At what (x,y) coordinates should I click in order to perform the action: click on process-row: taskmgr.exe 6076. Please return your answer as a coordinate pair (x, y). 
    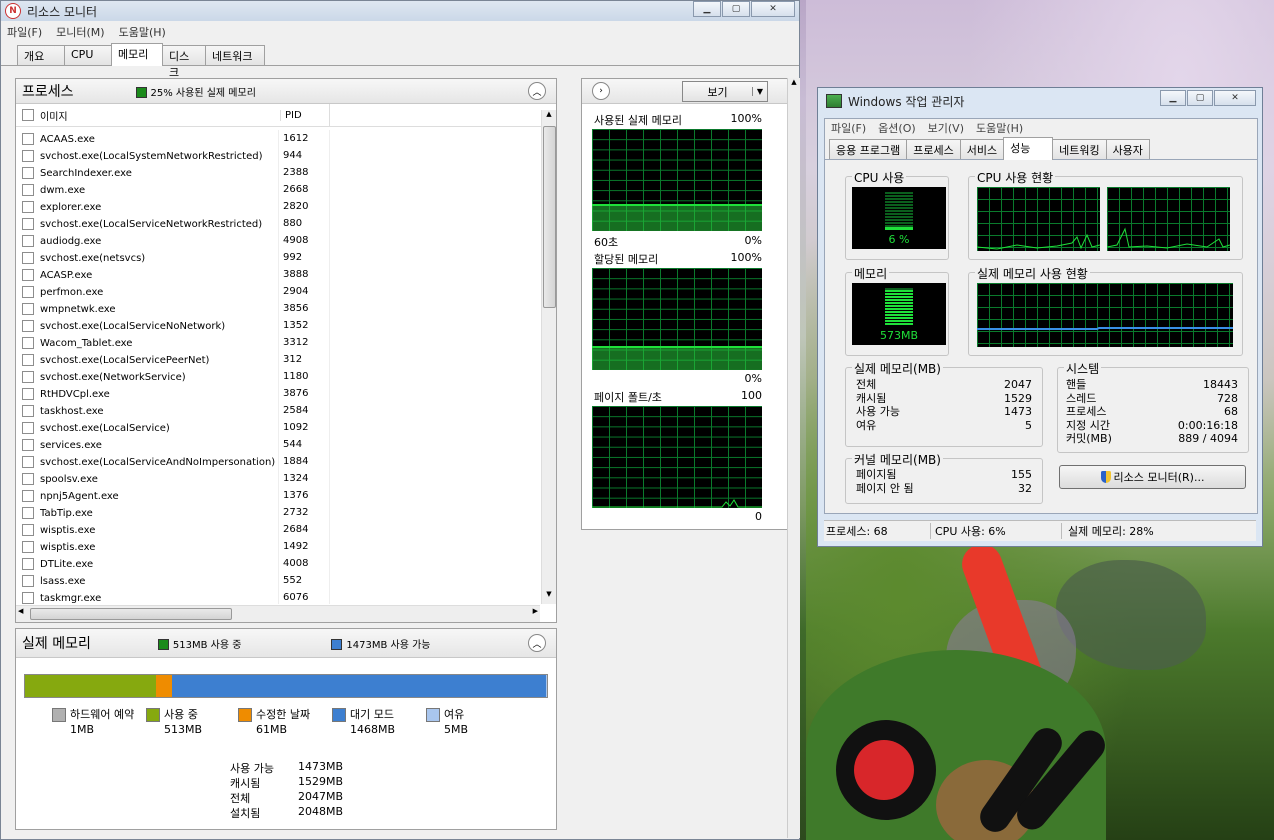
    Looking at the image, I should click on (173, 596).